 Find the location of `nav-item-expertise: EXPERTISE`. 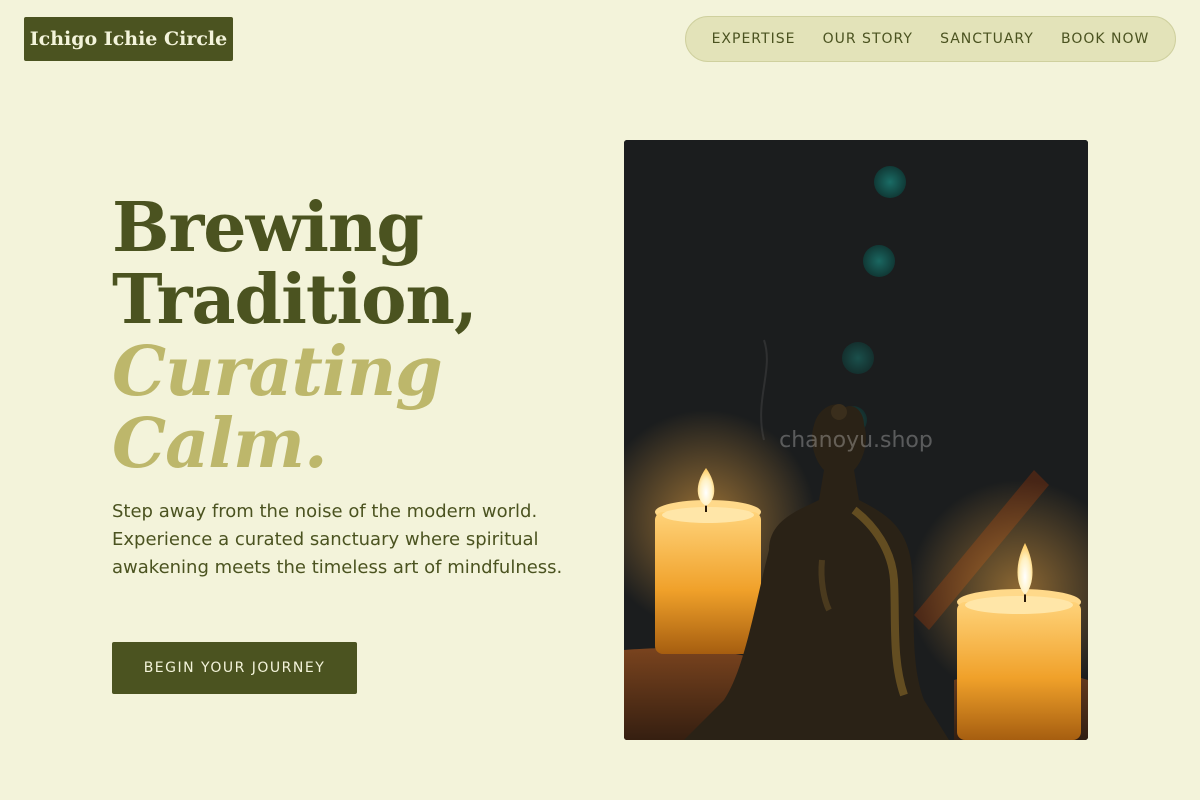

nav-item-expertise: EXPERTISE is located at coordinates (754, 39).